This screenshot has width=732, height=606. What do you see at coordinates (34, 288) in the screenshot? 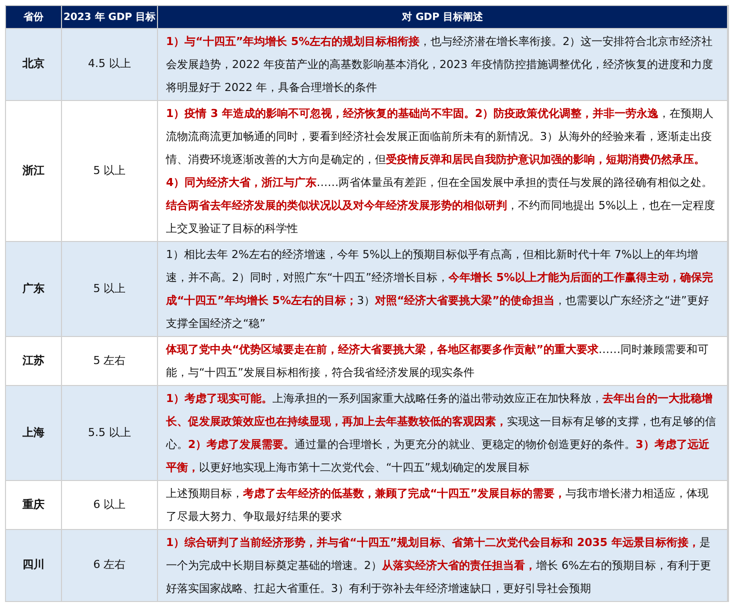
I see `table-cell: 广东` at bounding box center [34, 288].